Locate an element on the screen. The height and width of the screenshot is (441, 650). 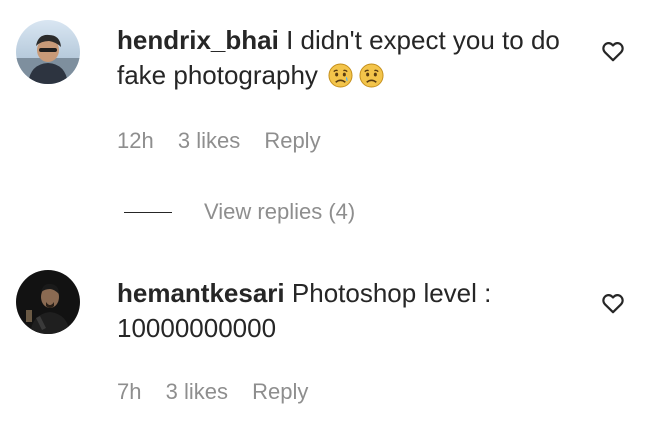
comment-username: hendrix_bhai is located at coordinates (198, 40).